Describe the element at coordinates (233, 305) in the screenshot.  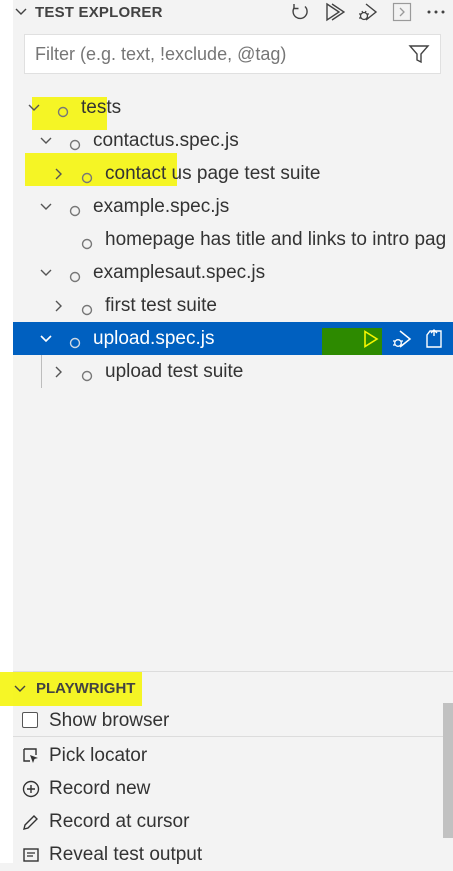
I see `tree-item-first-suite: first test suite` at that location.